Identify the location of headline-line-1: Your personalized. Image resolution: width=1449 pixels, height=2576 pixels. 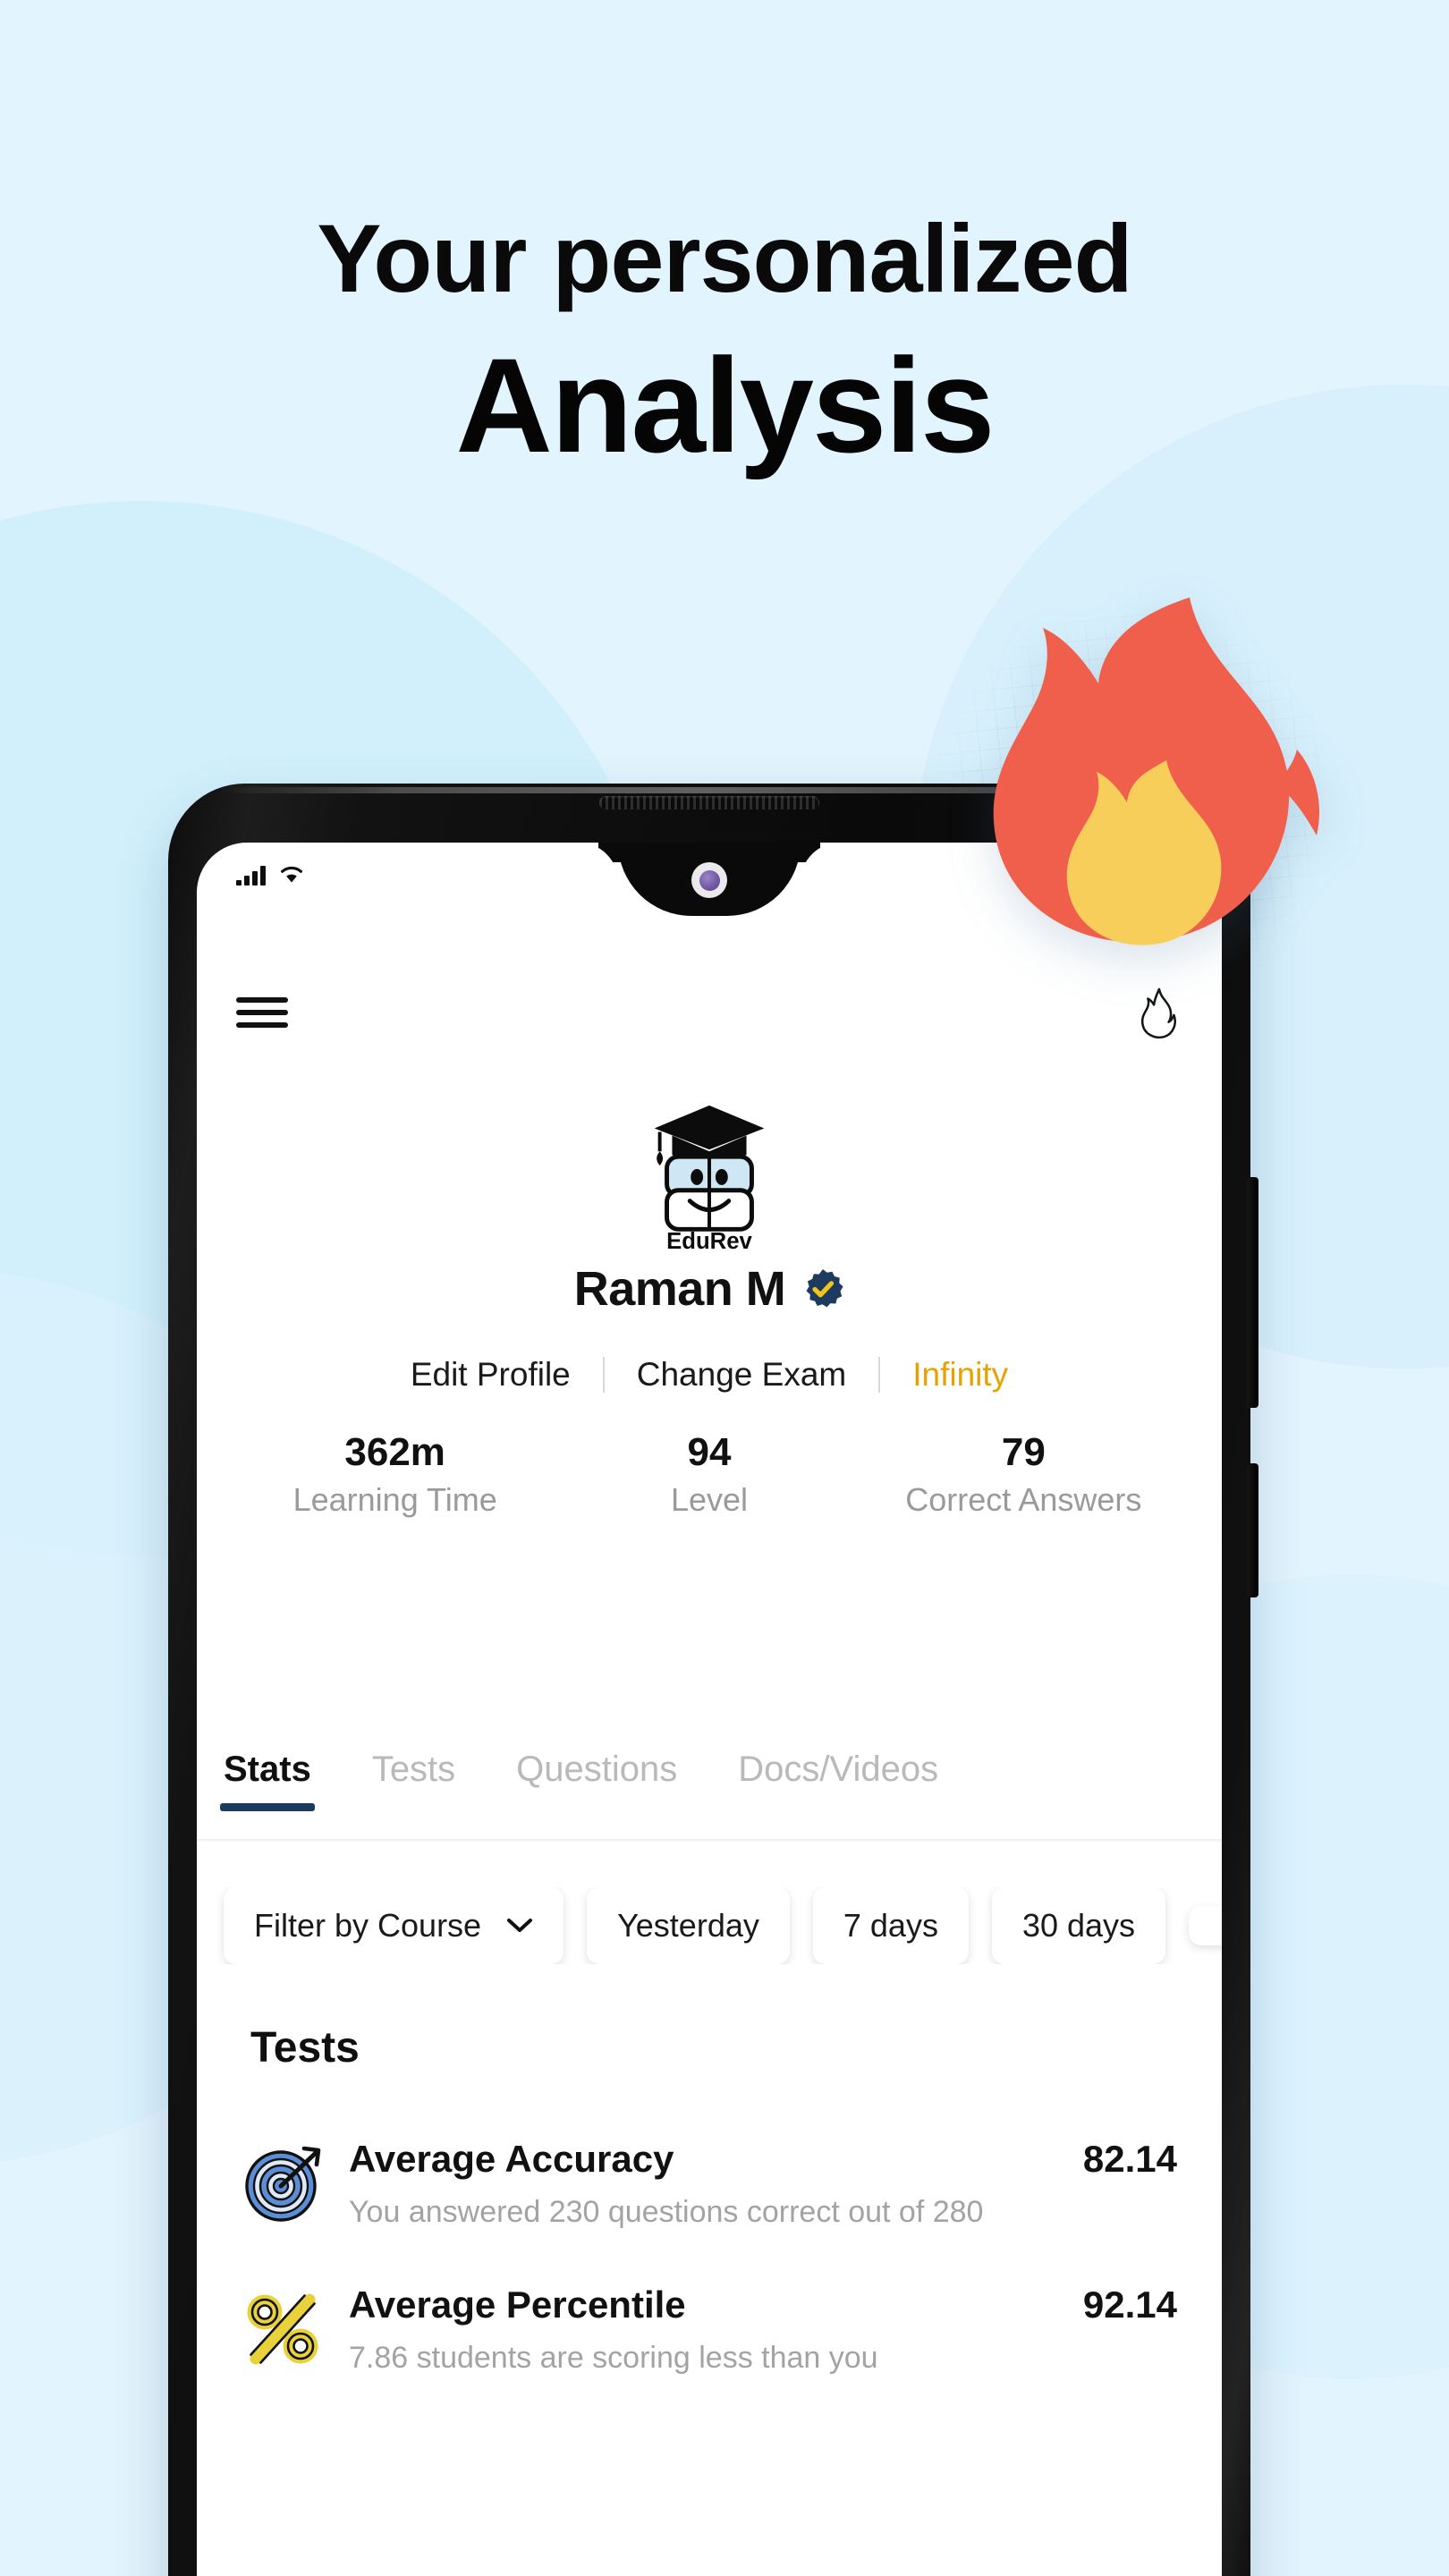
(724, 258).